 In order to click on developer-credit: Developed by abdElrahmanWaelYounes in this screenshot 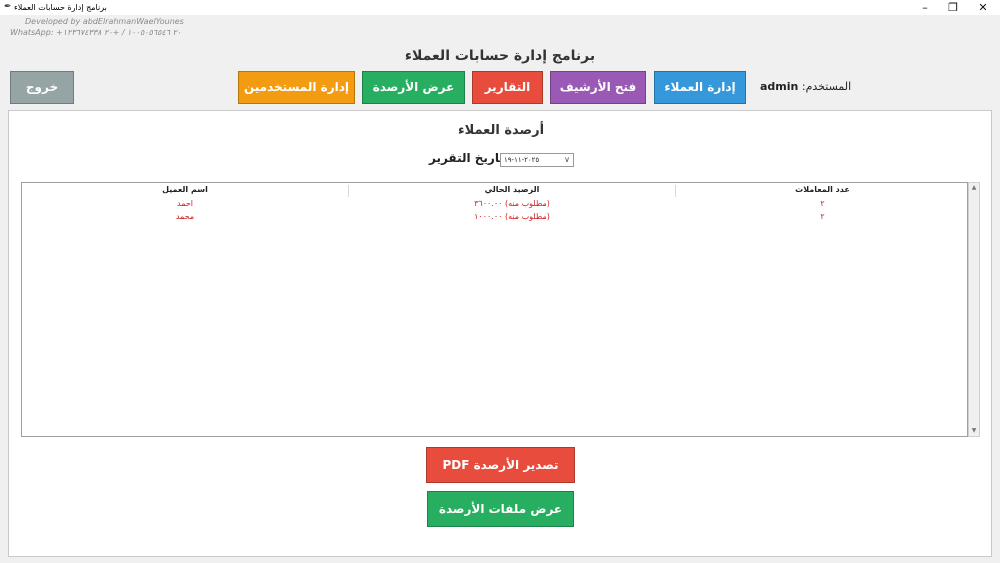, I will do `click(104, 21)`.